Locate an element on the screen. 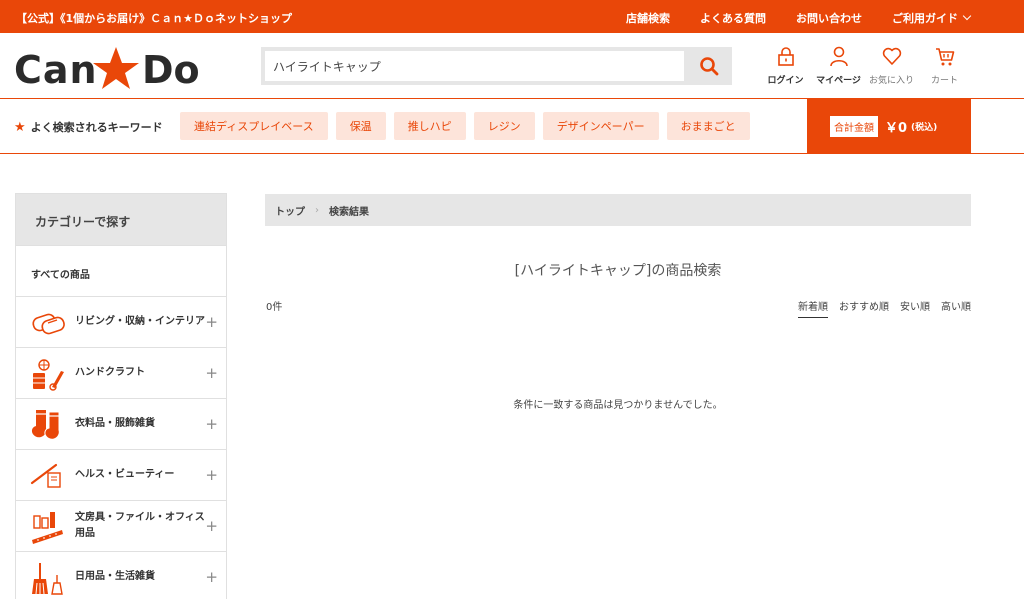 Image resolution: width=1024 pixels, height=599 pixels. category-label: リビング・収納・インテリア is located at coordinates (140, 321).